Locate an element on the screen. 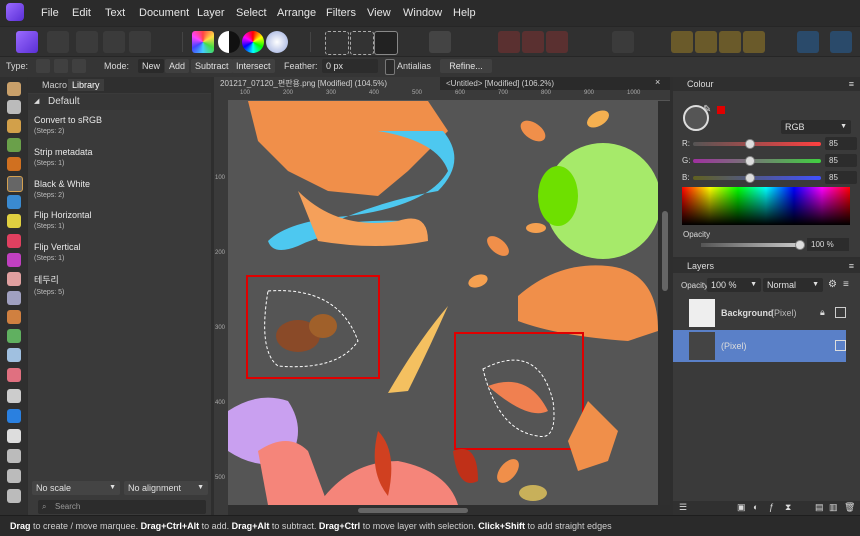 The height and width of the screenshot is (536, 860). visibility-checkbox is located at coordinates (840, 312).